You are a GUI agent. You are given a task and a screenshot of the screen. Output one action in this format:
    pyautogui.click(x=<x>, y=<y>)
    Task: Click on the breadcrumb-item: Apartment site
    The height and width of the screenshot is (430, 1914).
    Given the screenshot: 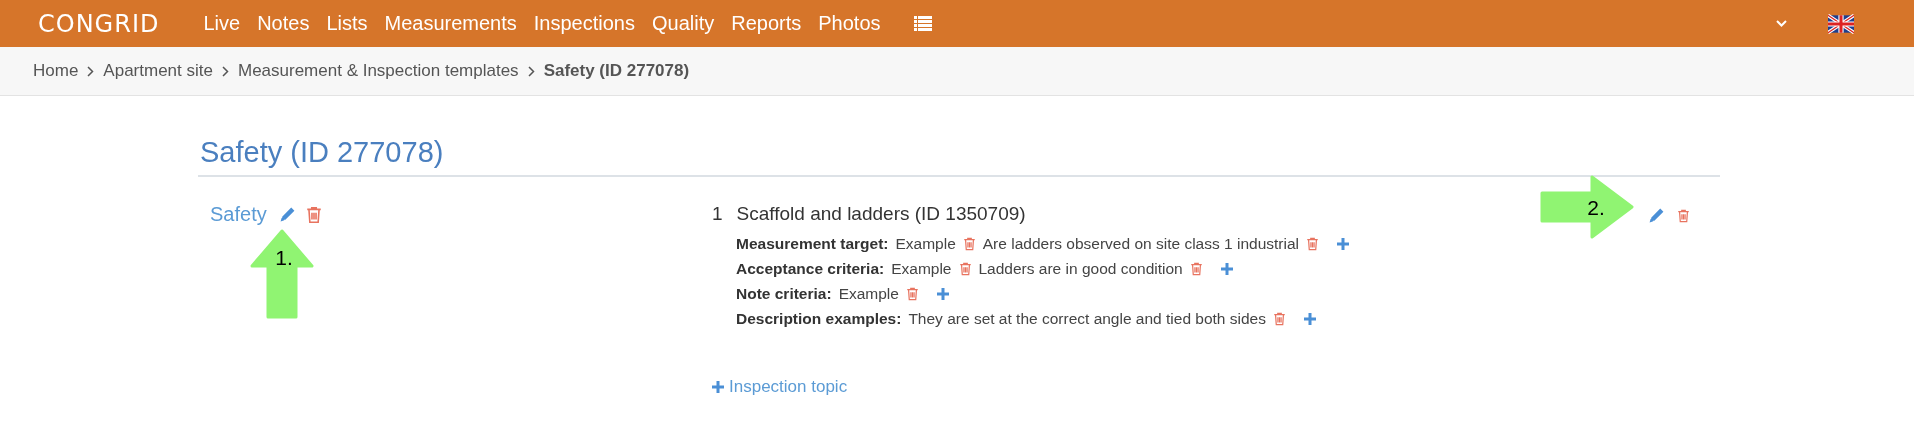 What is the action you would take?
    pyautogui.click(x=158, y=71)
    